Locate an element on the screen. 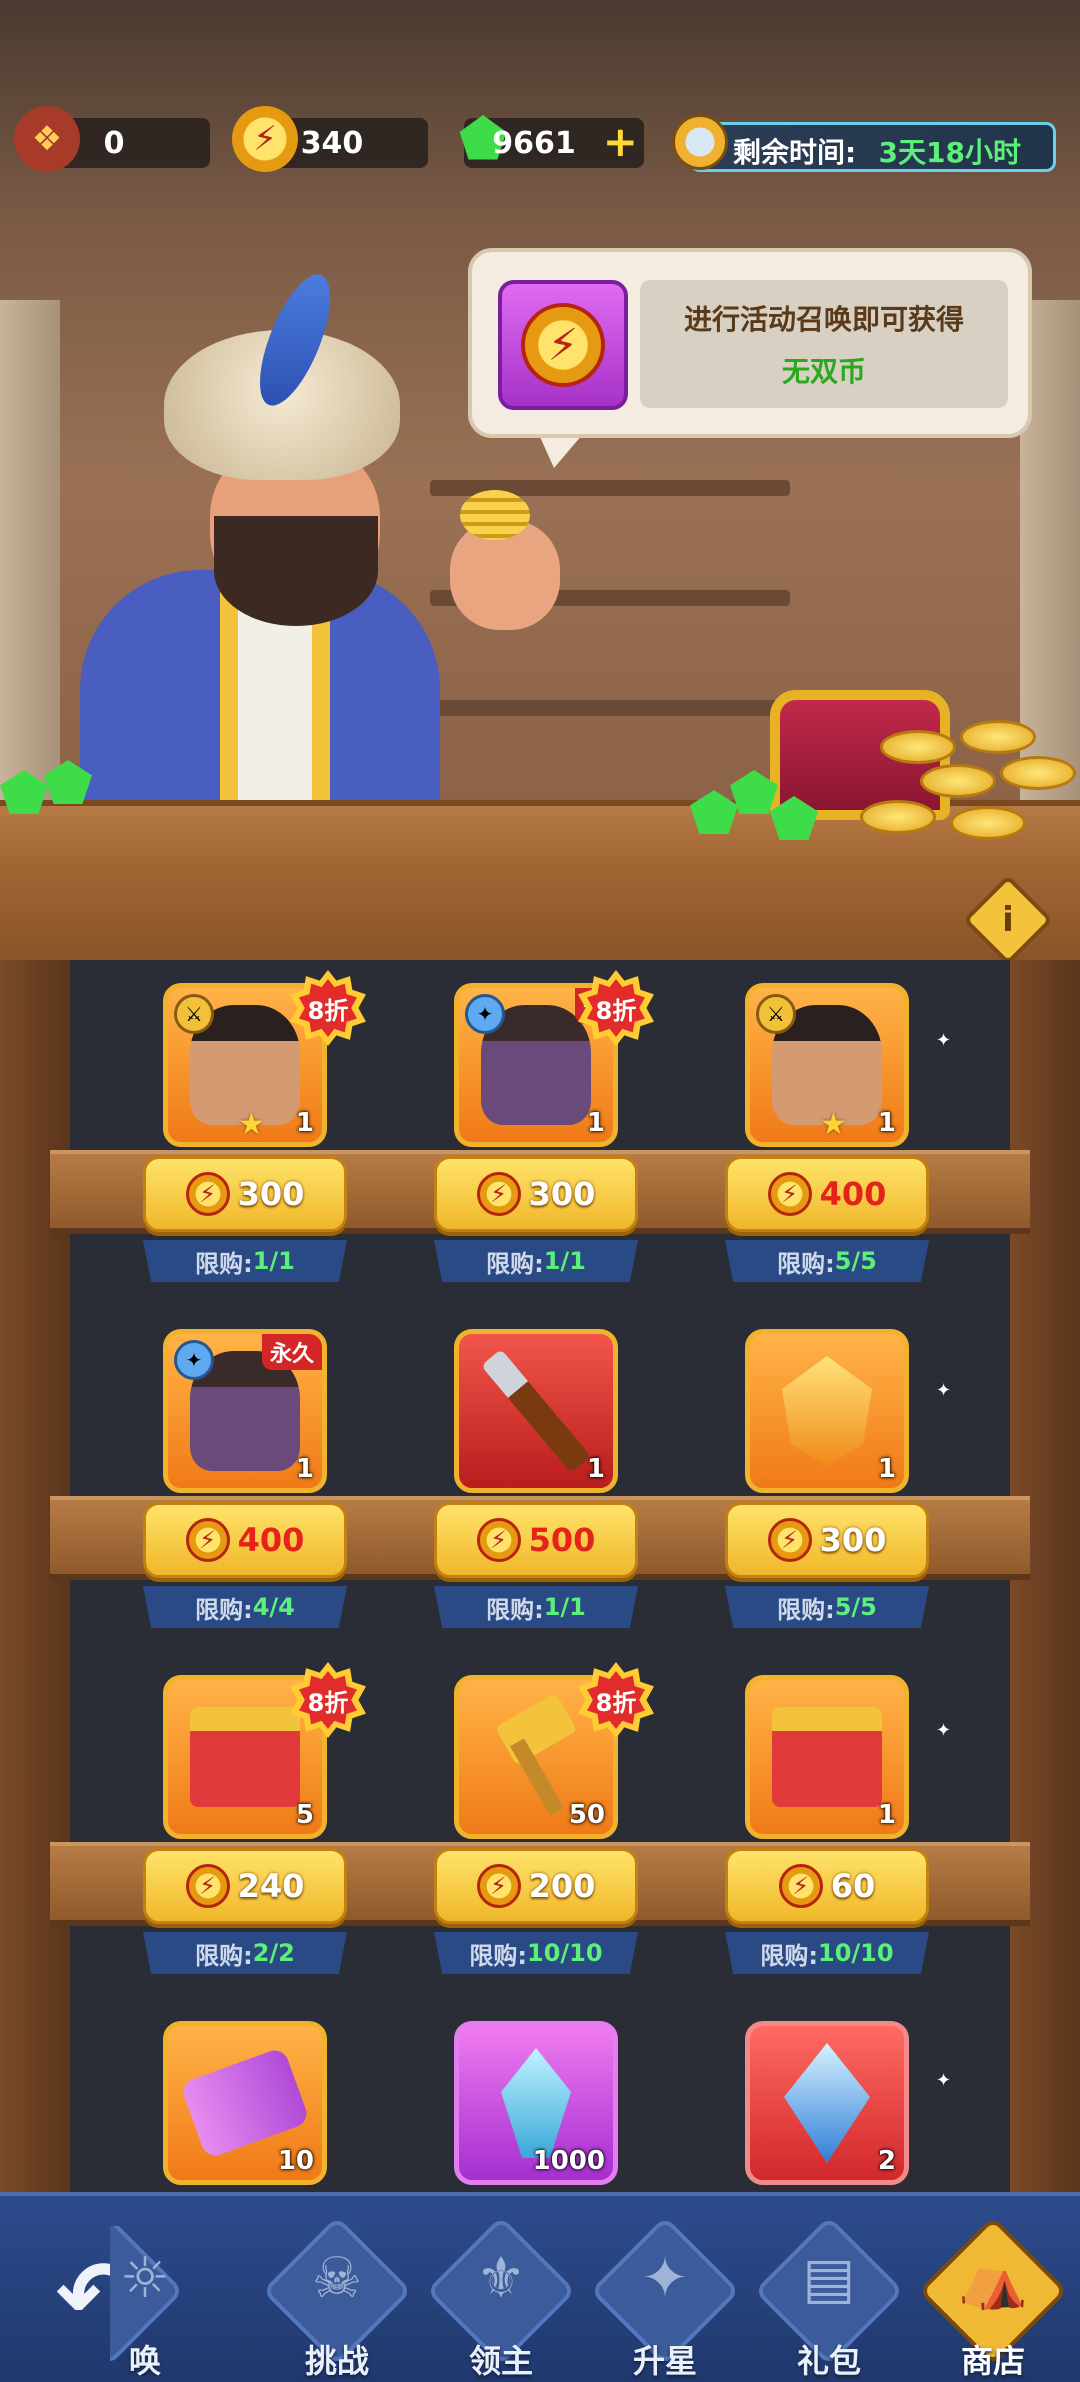  item-price: 60 is located at coordinates (853, 1886).